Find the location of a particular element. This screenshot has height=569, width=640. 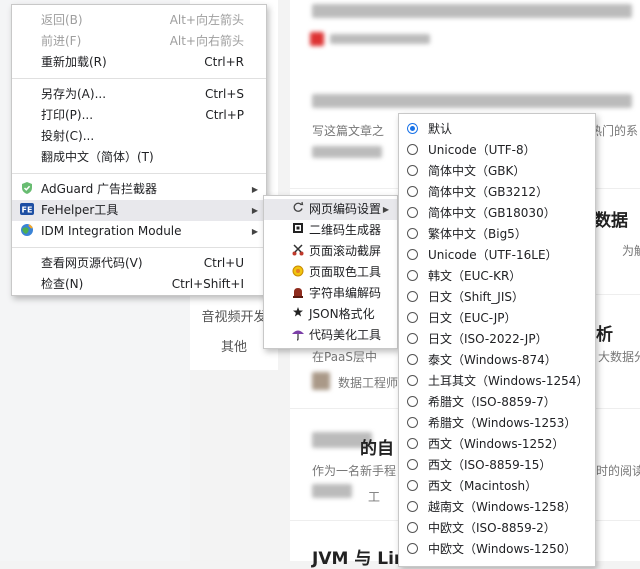

encoding-option: 西文（Macintosh） is located at coordinates (497, 486).